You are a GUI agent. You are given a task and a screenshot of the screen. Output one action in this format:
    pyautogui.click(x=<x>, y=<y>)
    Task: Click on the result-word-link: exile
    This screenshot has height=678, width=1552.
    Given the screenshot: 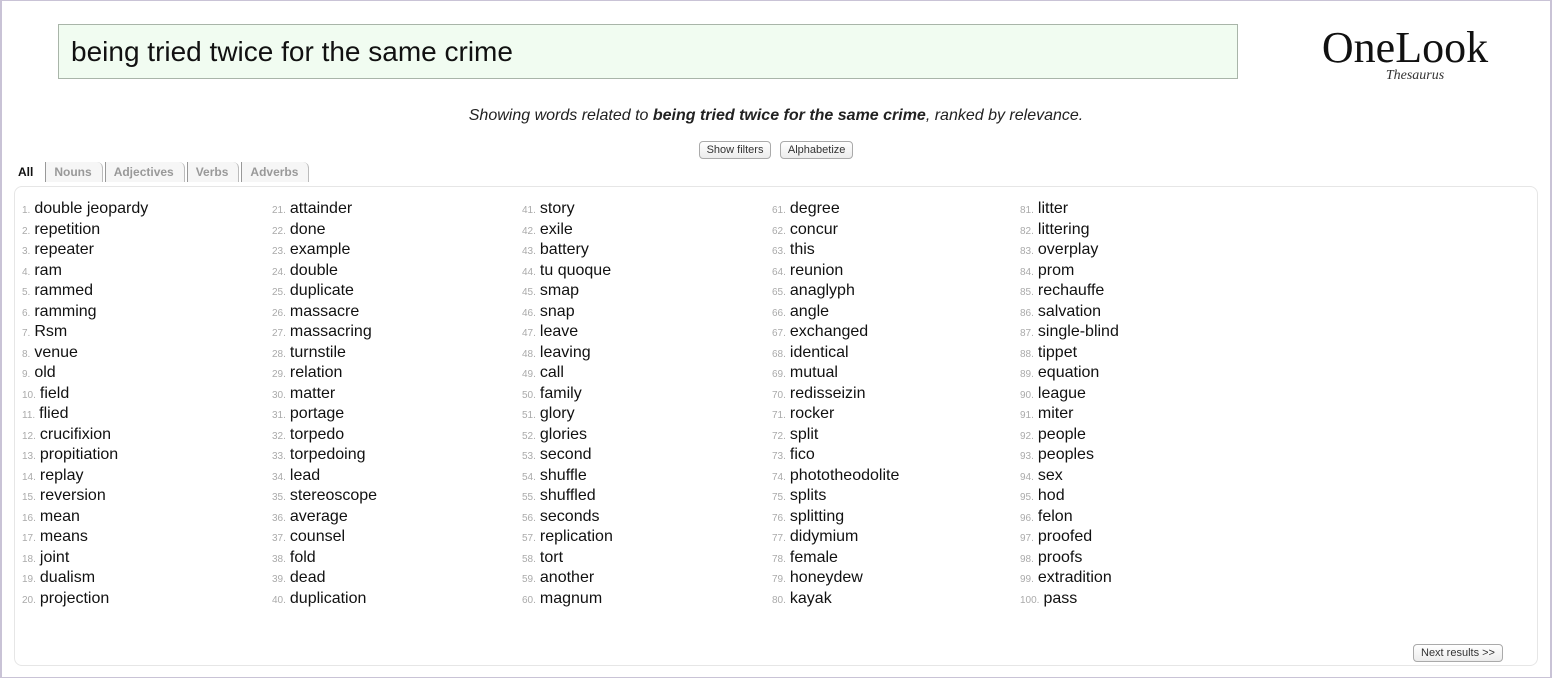 What is the action you would take?
    pyautogui.click(x=556, y=229)
    